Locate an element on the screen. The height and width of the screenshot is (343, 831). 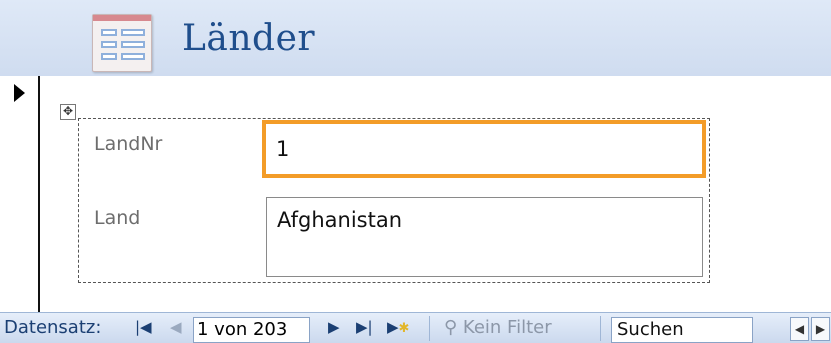
record-number-input: 1 von 203 is located at coordinates (251, 330).